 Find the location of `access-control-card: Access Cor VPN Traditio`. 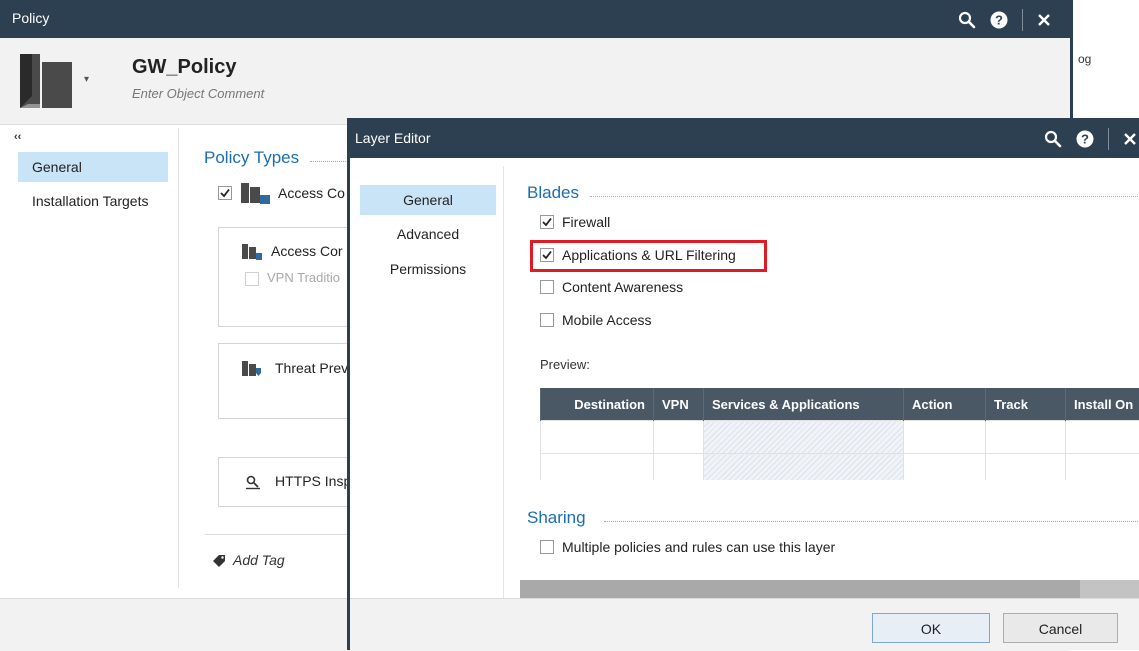

access-control-card: Access Cor VPN Traditio is located at coordinates (288, 277).